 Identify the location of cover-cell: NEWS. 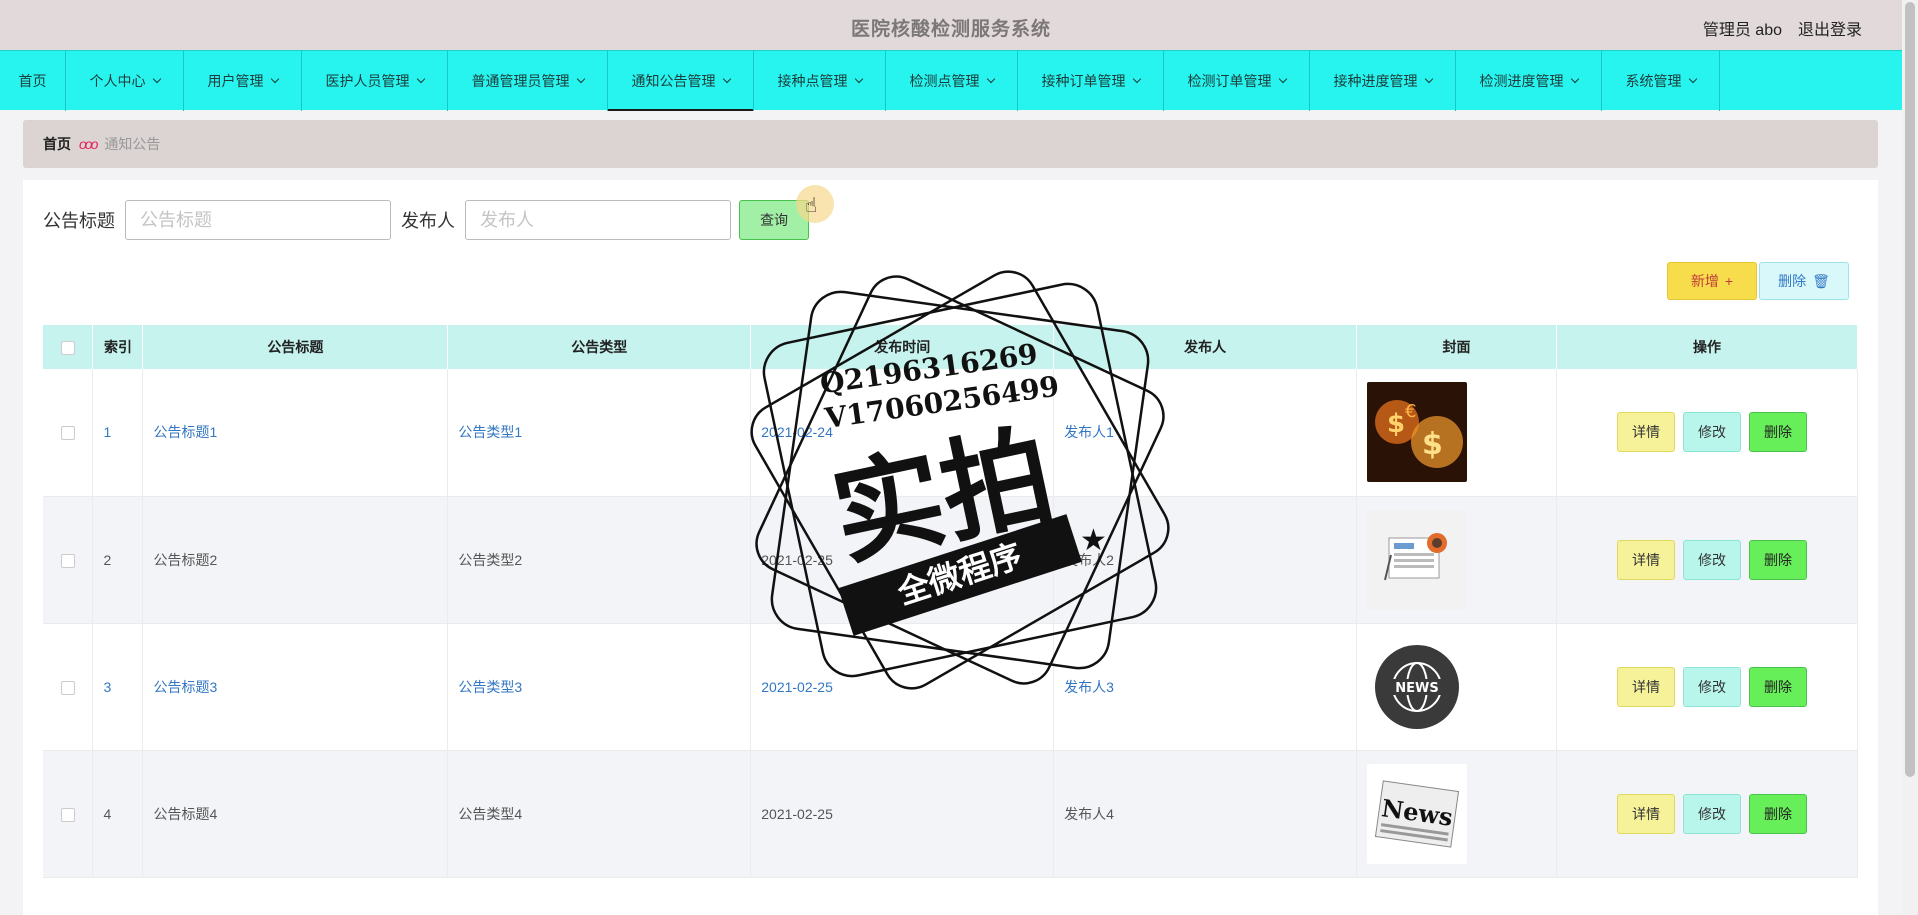
(1456, 687).